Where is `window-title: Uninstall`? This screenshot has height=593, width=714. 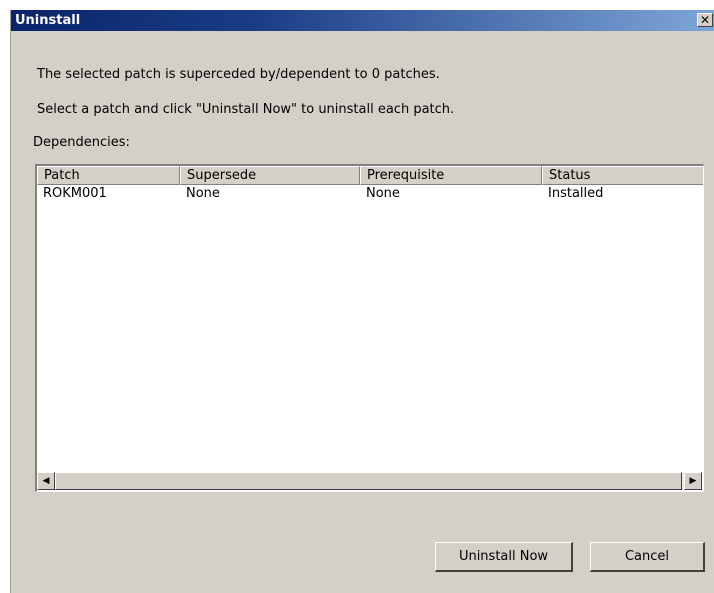
window-title: Uninstall is located at coordinates (48, 20).